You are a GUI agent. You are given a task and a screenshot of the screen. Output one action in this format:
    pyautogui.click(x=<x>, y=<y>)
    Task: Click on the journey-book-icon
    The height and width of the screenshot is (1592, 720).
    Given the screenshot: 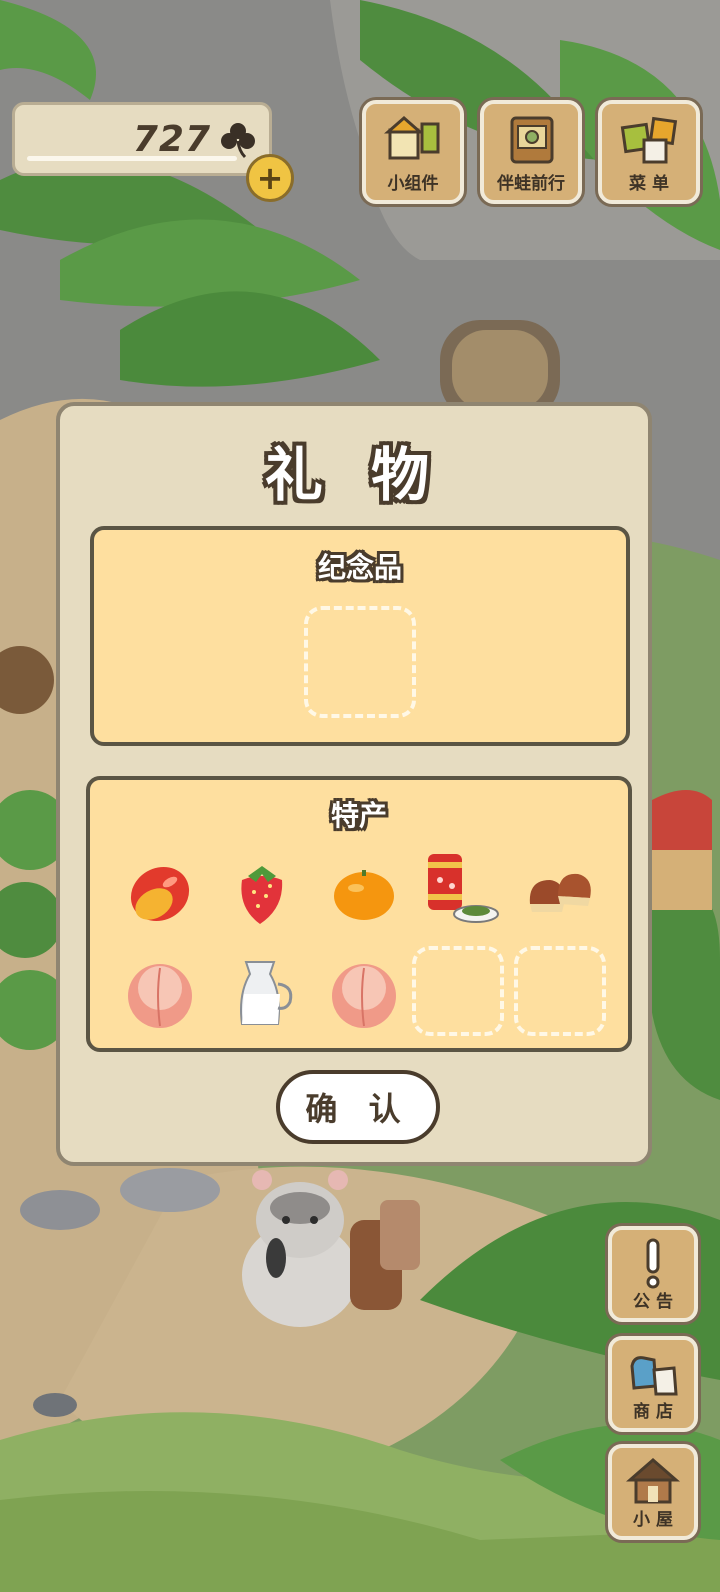 What is the action you would take?
    pyautogui.click(x=532, y=140)
    